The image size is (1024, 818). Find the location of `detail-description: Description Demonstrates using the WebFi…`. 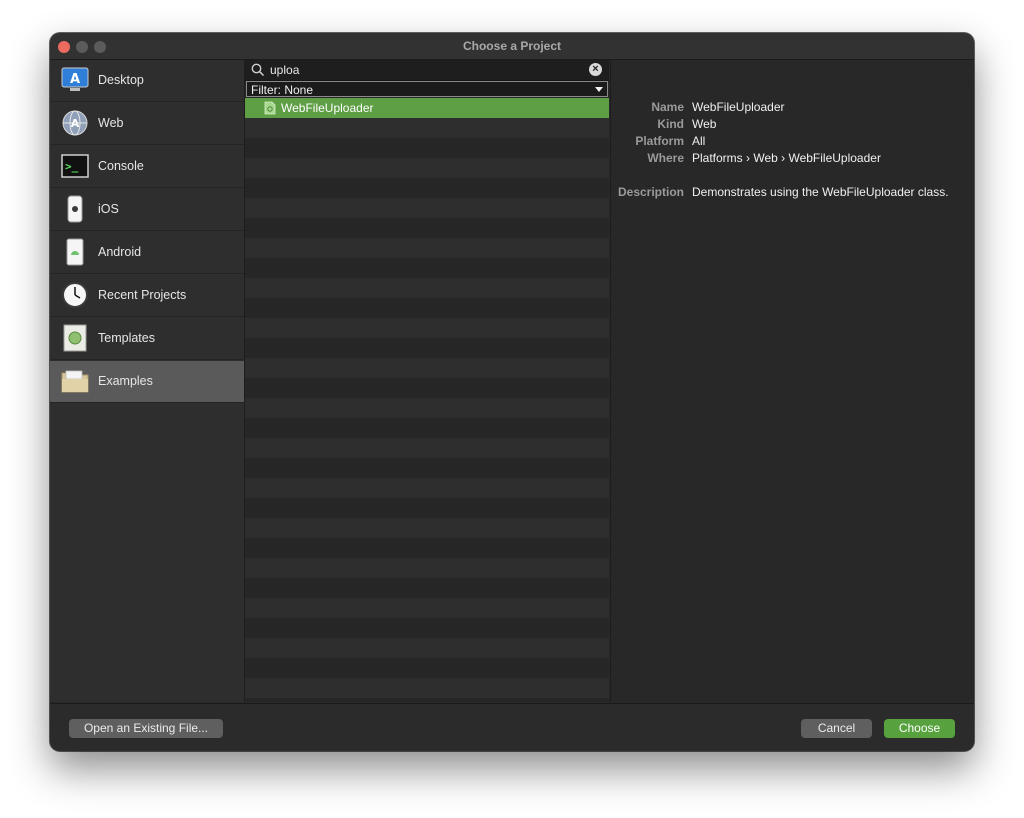

detail-description: Description Demonstrates using the WebFi… is located at coordinates (792, 193).